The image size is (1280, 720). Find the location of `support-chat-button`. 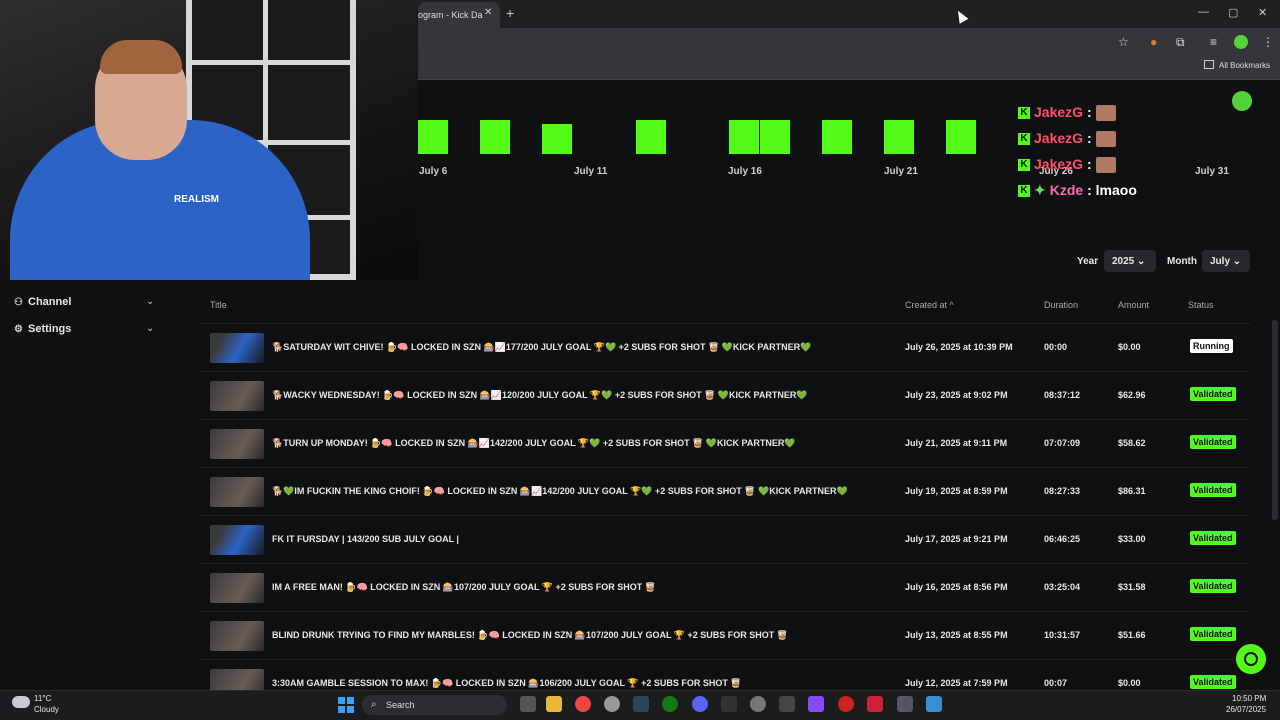

support-chat-button is located at coordinates (1251, 659).